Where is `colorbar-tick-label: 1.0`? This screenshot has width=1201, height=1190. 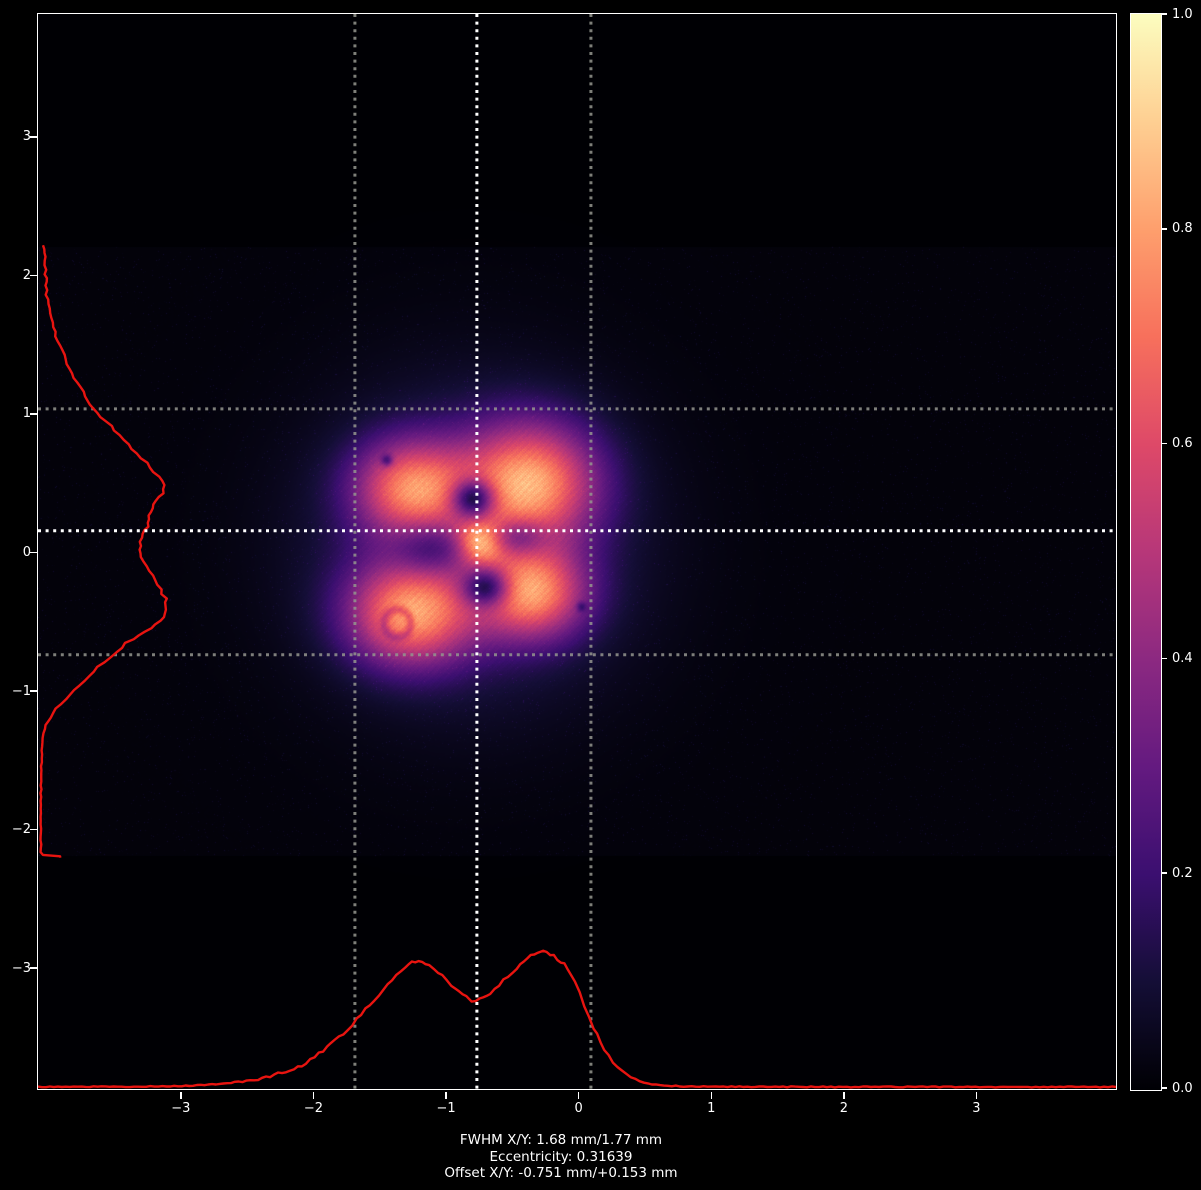
colorbar-tick-label: 1.0 is located at coordinates (1182, 14).